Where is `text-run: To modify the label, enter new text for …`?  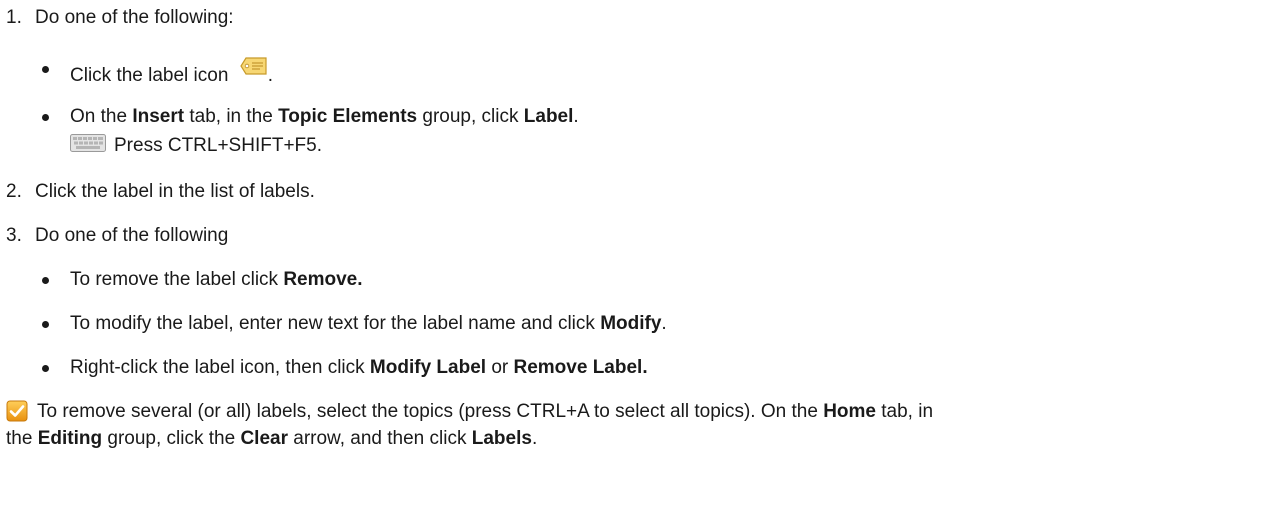 text-run: To modify the label, enter new text for … is located at coordinates (335, 323).